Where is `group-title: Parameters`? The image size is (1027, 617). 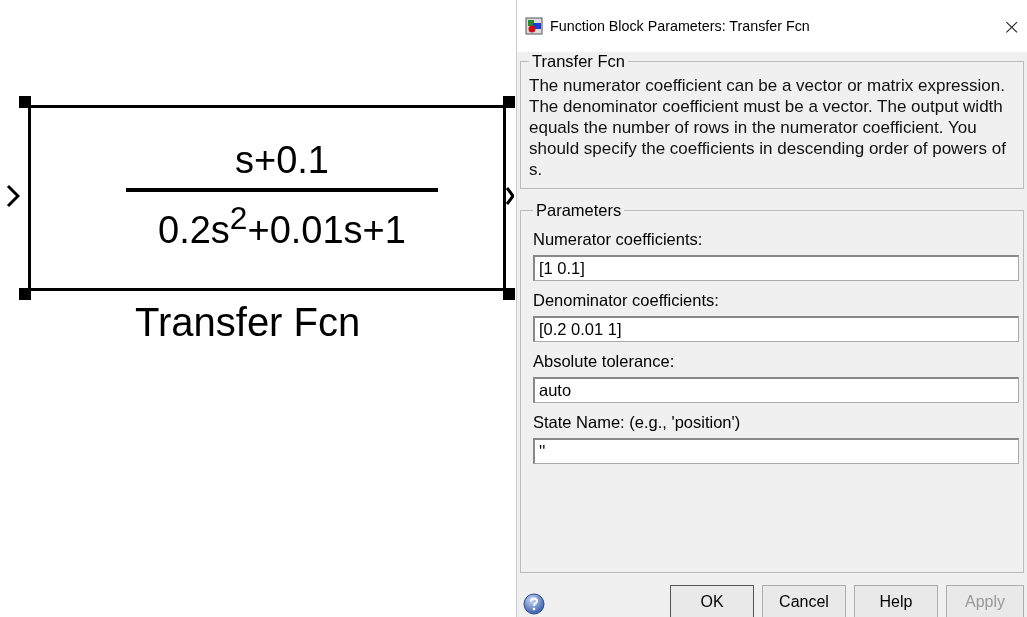
group-title: Parameters is located at coordinates (579, 210).